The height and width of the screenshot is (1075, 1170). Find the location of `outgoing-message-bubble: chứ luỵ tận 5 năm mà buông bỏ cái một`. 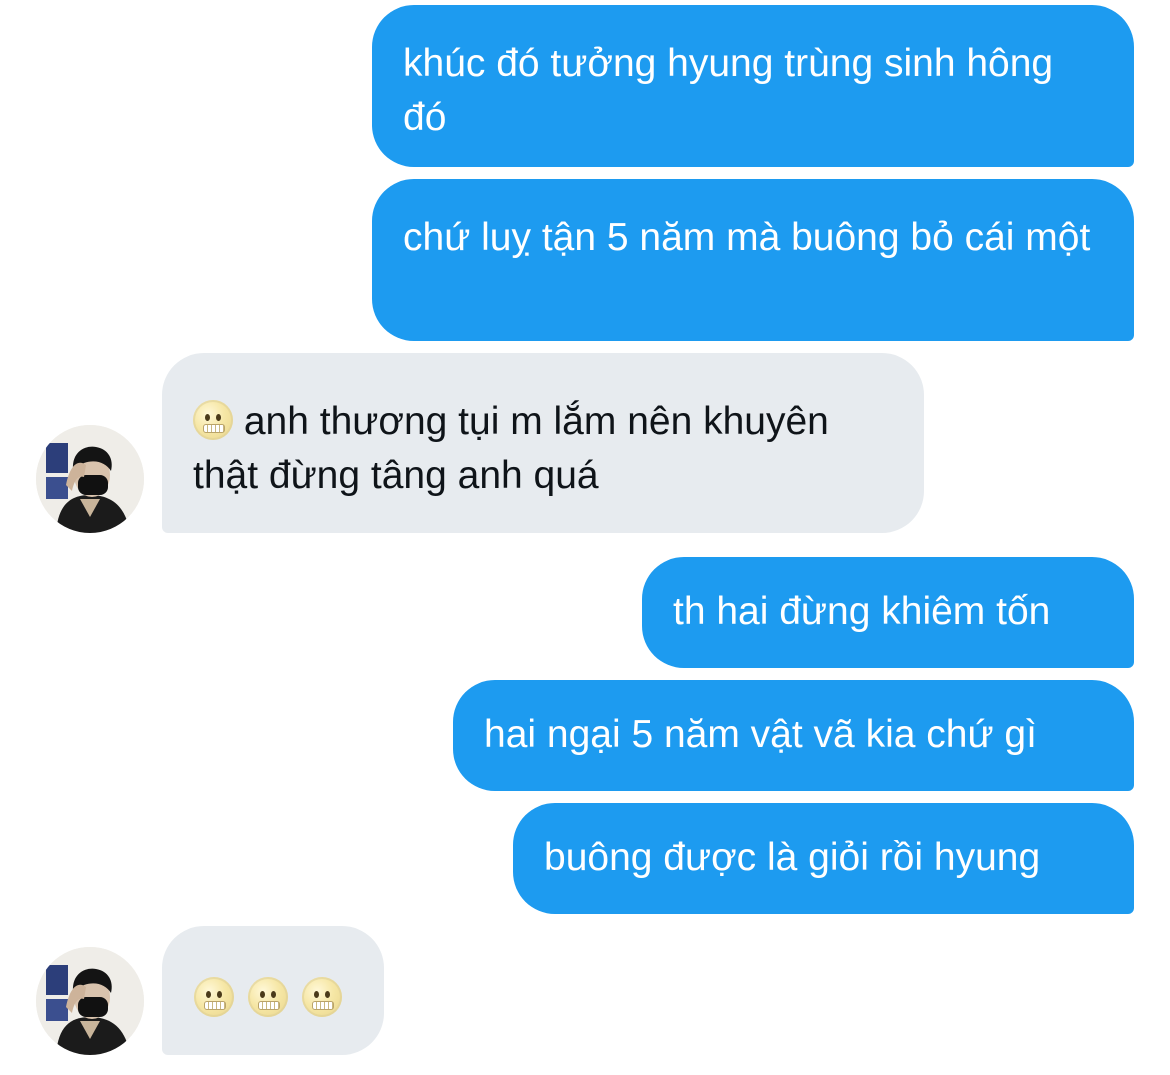

outgoing-message-bubble: chứ luỵ tận 5 năm mà buông bỏ cái một is located at coordinates (753, 260).